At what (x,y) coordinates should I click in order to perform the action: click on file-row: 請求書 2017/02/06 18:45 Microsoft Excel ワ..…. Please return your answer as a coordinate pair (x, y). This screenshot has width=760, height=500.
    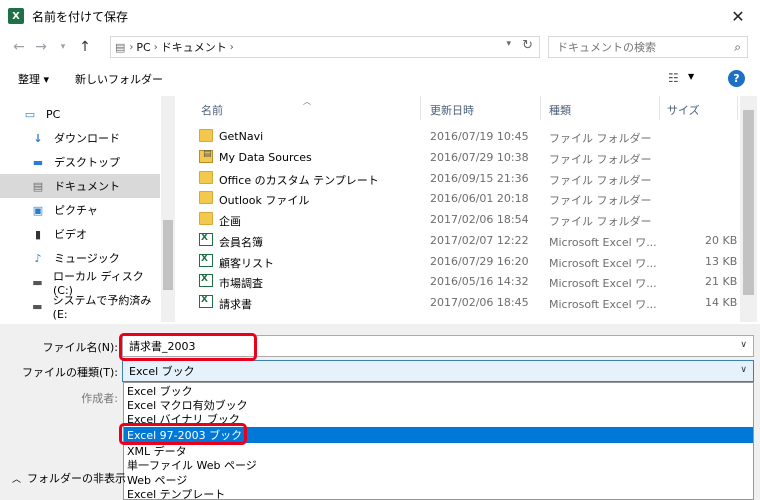
    Looking at the image, I should click on (456, 302).